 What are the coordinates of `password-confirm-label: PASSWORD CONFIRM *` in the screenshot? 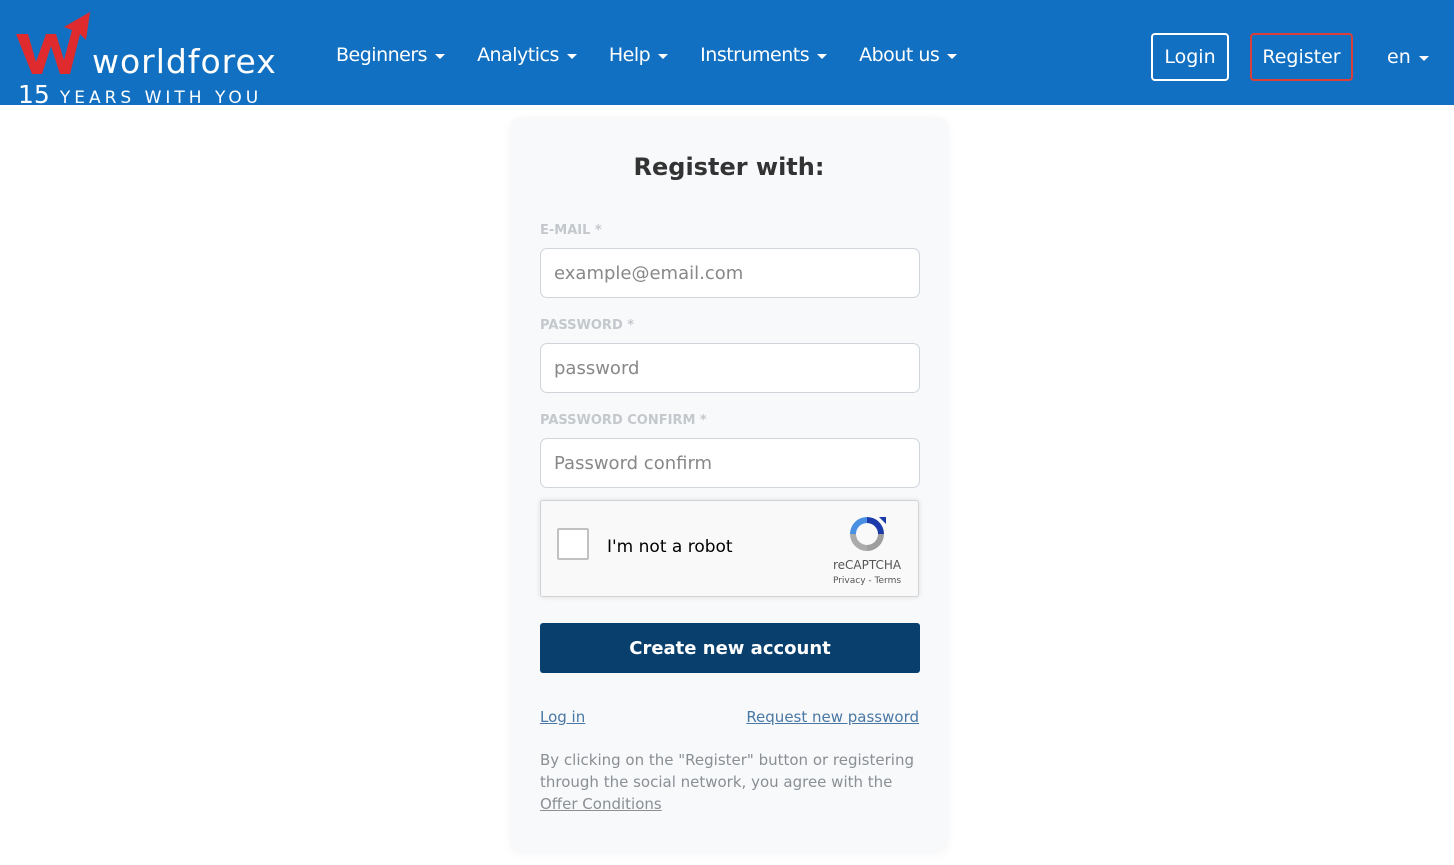 It's located at (623, 420).